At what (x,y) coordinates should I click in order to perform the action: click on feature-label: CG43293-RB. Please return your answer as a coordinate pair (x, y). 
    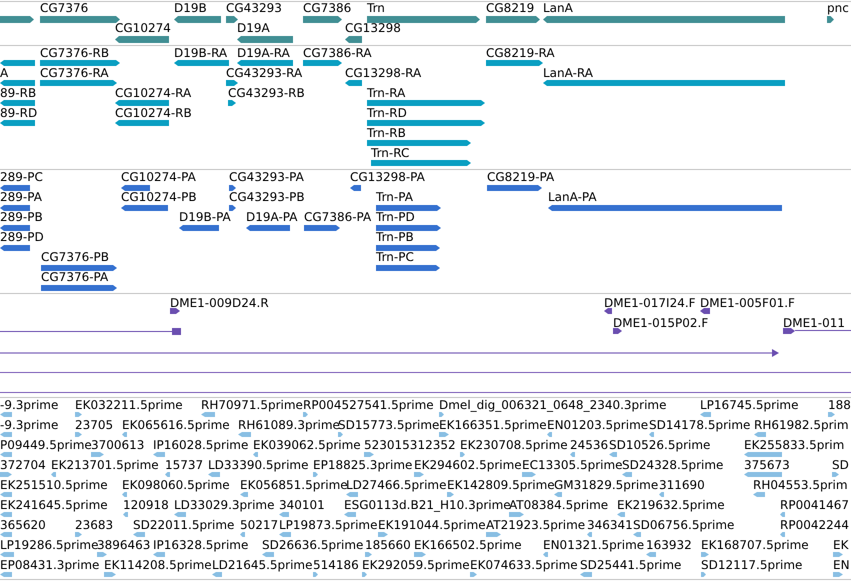
    Looking at the image, I should click on (266, 93).